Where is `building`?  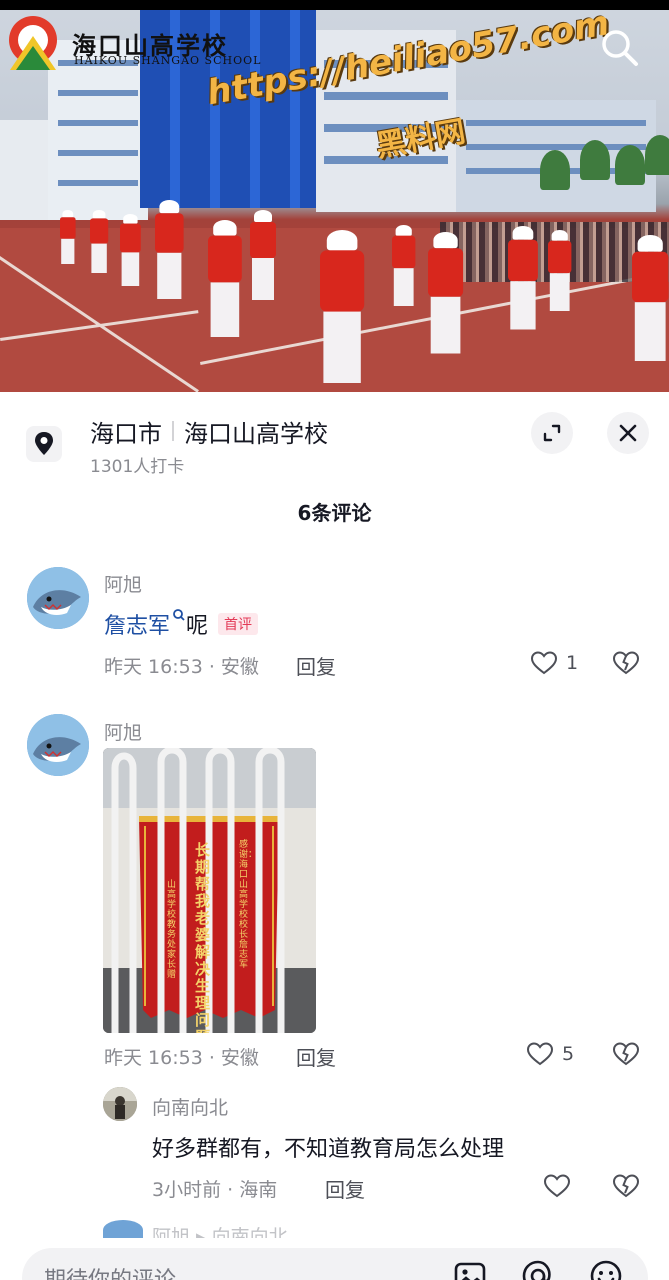 building is located at coordinates (25, 170).